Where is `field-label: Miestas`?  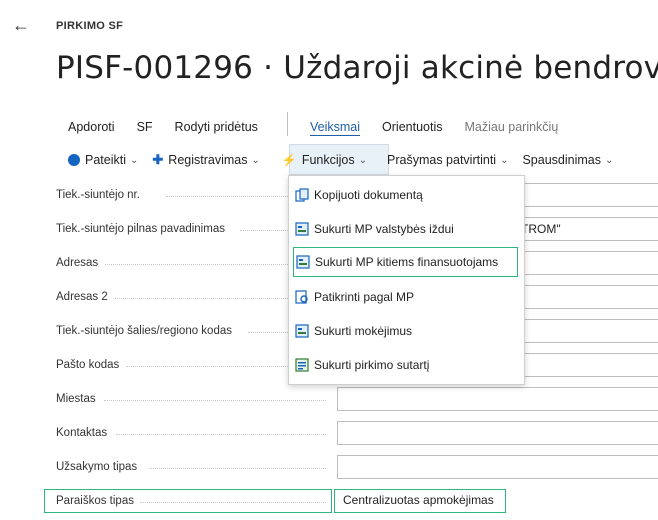 field-label: Miestas is located at coordinates (76, 399).